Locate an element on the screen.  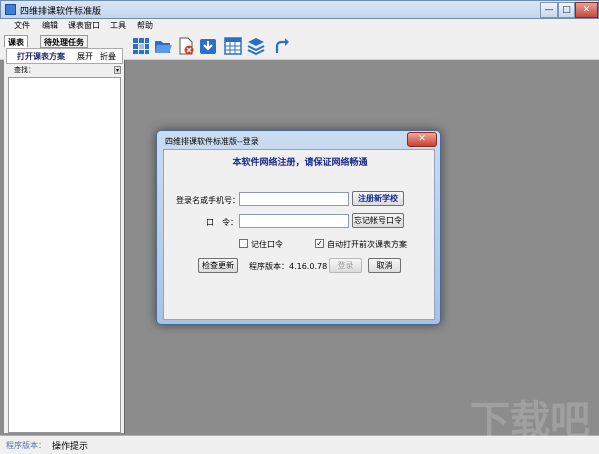
tab-schedule: 课表 is located at coordinates (16, 41).